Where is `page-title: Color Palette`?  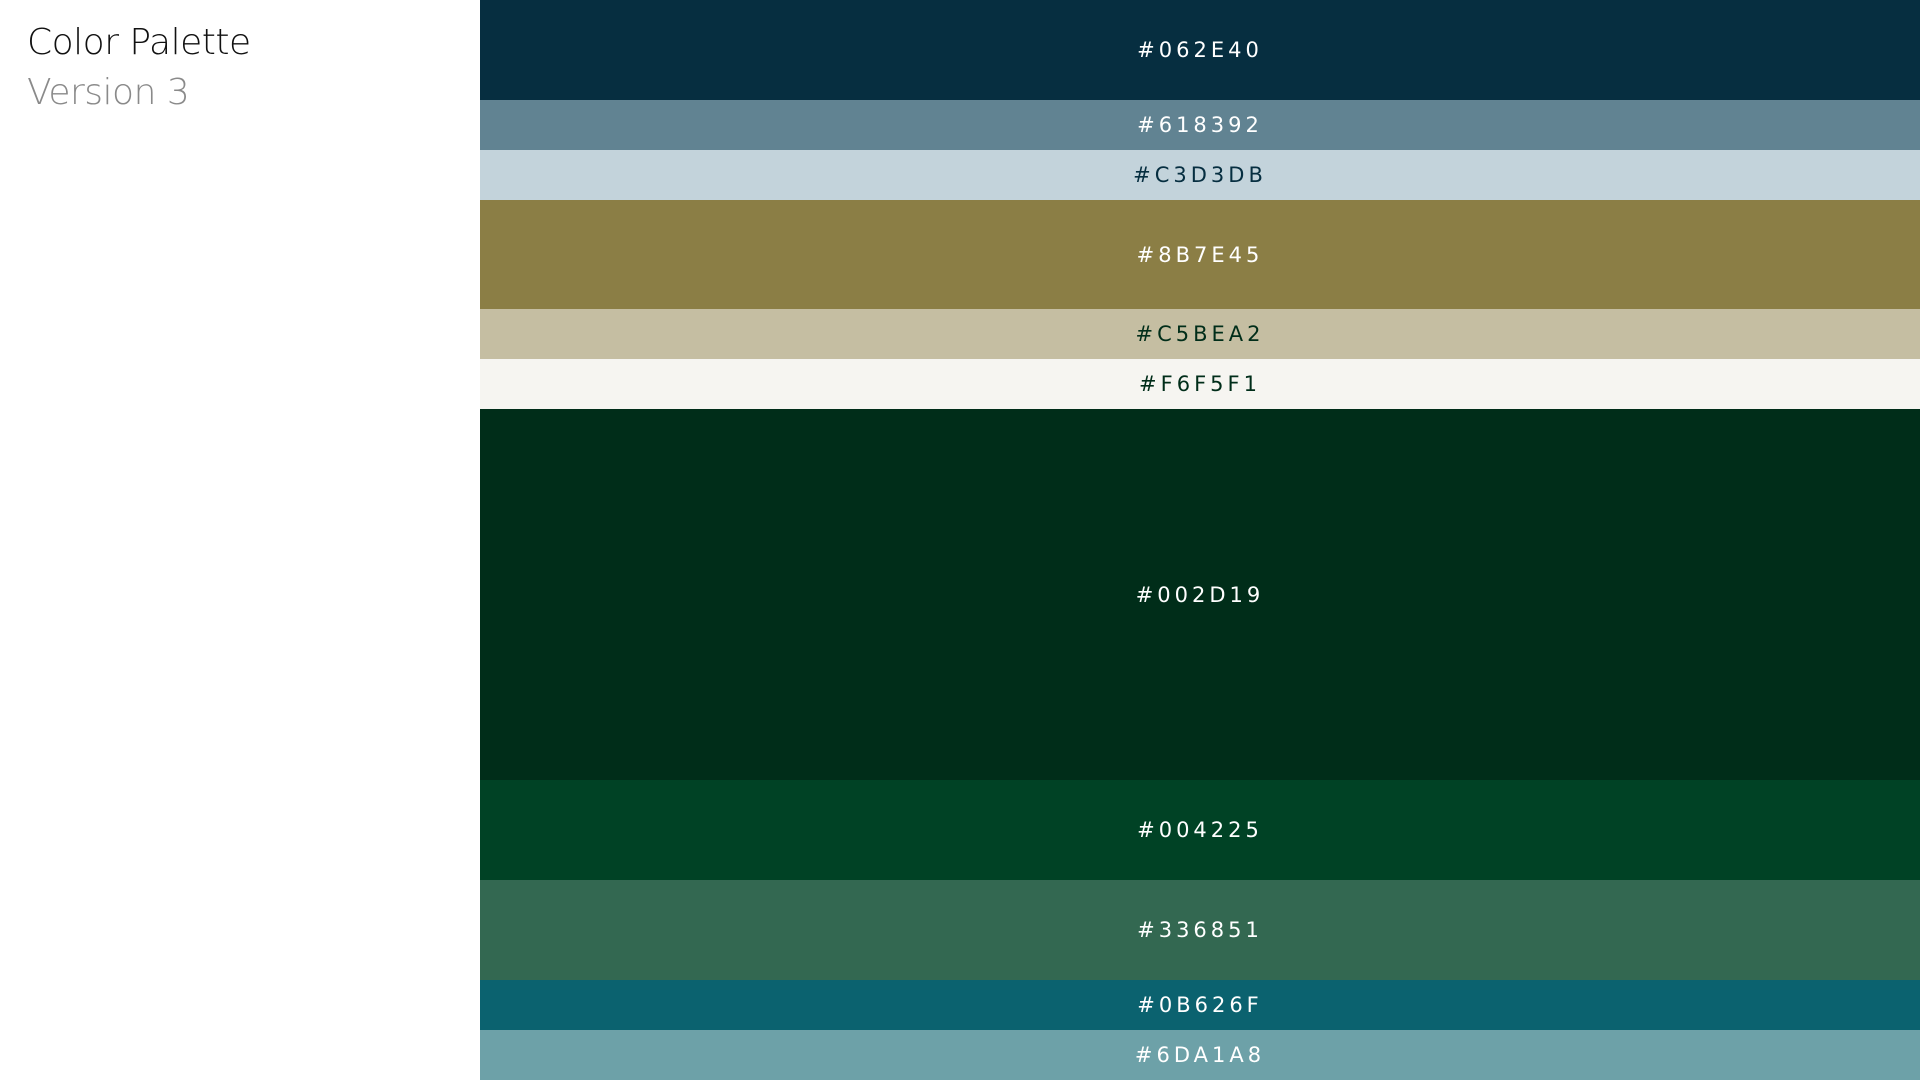
page-title: Color Palette is located at coordinates (139, 42).